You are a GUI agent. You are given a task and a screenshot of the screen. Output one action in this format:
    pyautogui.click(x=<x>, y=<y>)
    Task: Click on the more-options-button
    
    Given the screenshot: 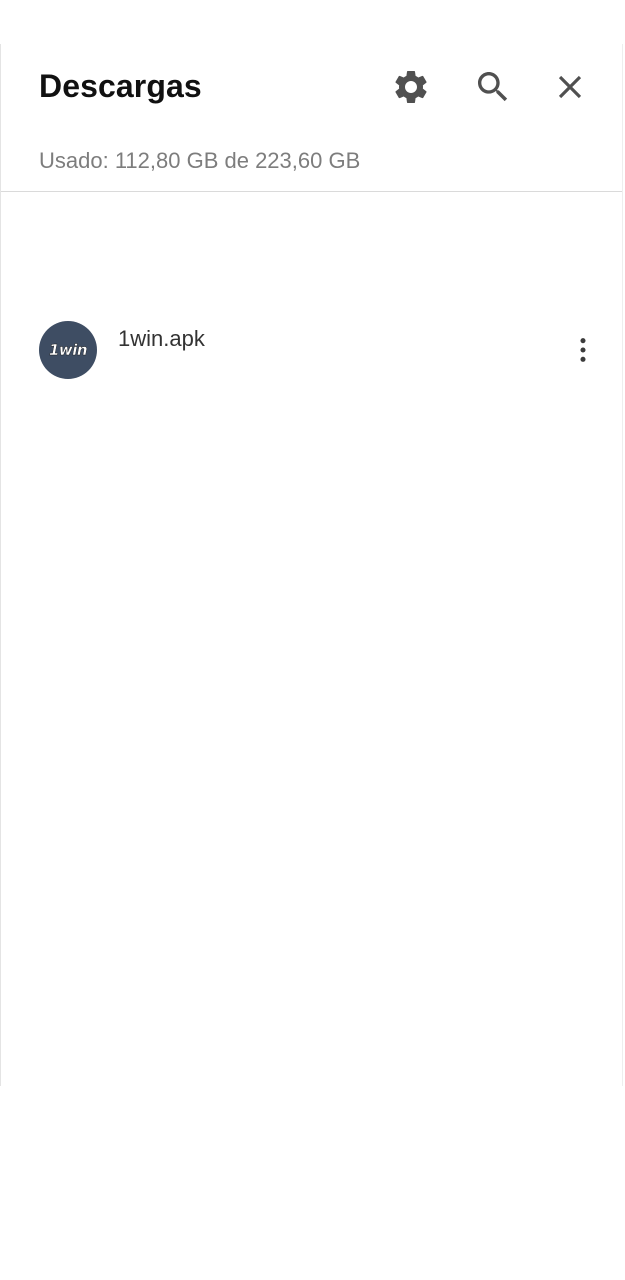 What is the action you would take?
    pyautogui.click(x=583, y=350)
    